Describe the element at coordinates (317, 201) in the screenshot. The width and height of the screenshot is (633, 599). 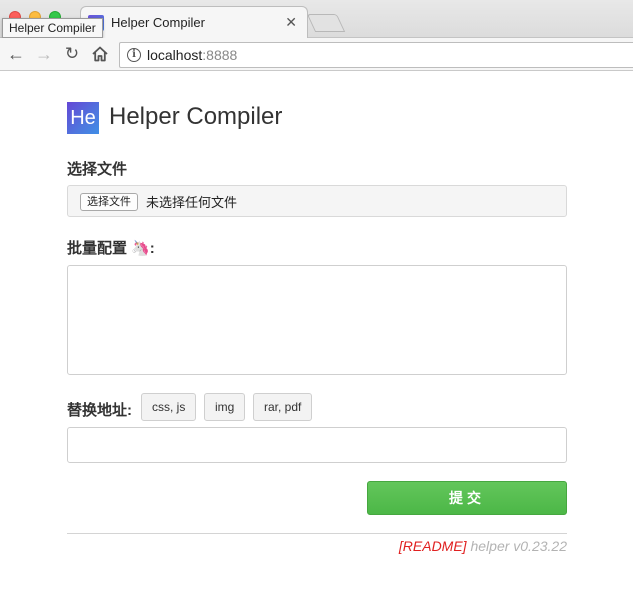
I see `file-input: 选择文件 未选择任何文件` at that location.